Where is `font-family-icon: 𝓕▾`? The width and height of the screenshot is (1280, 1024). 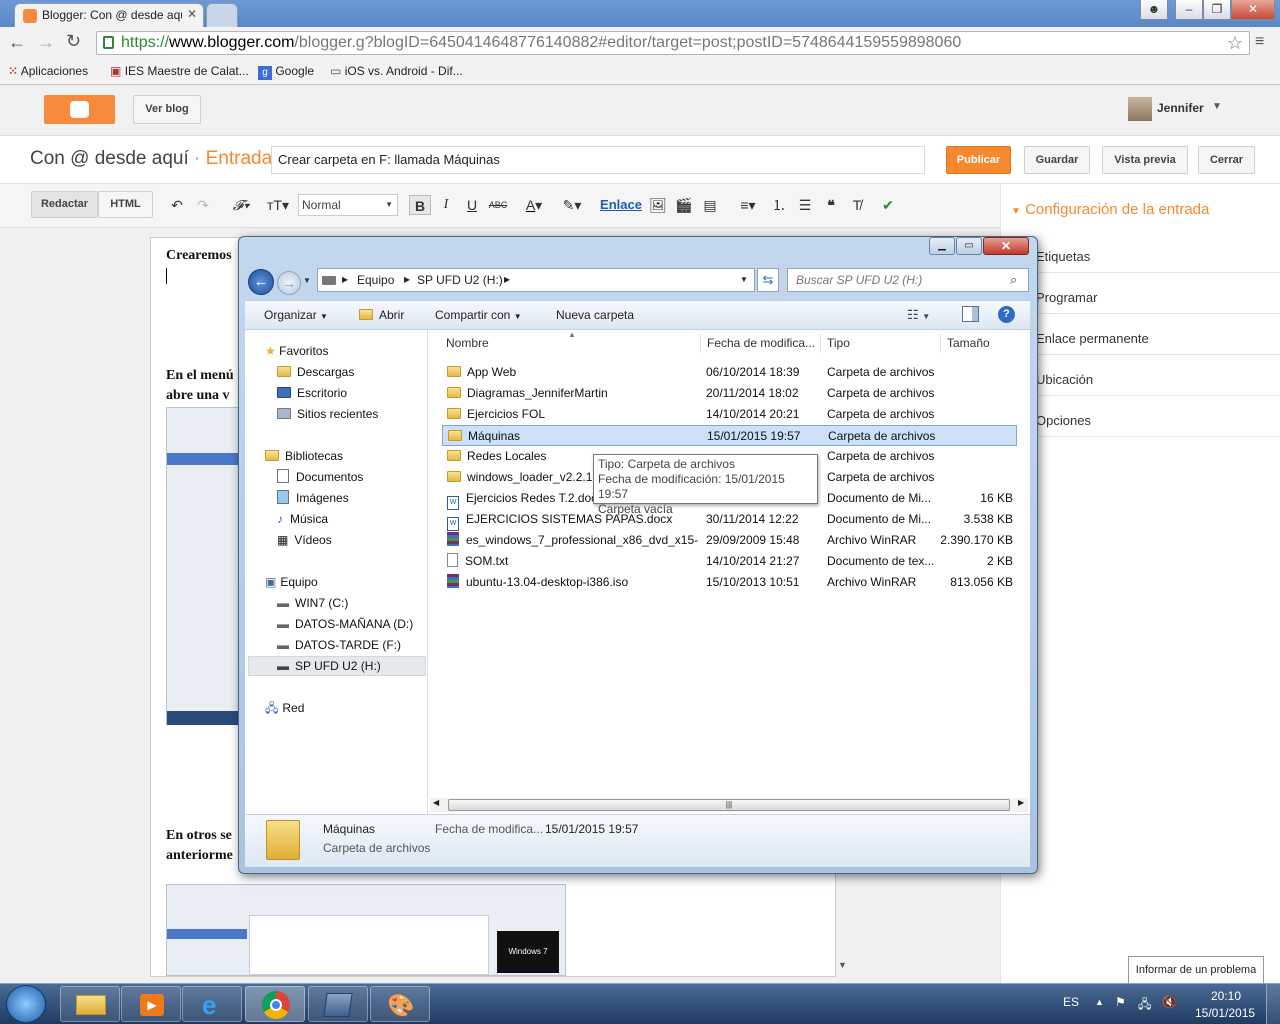 font-family-icon: 𝓕▾ is located at coordinates (241, 205).